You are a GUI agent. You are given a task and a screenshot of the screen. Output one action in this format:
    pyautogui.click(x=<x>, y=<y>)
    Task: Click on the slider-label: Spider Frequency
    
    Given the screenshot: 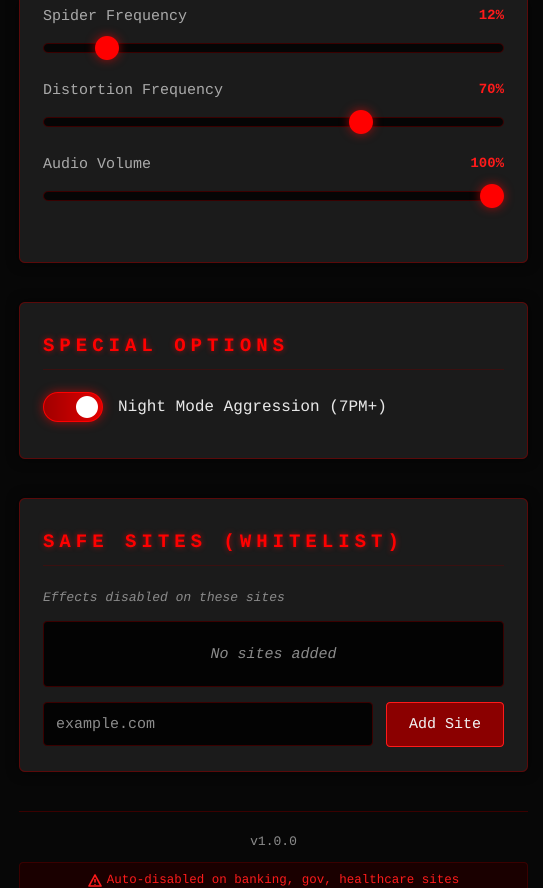 What is the action you would take?
    pyautogui.click(x=115, y=16)
    